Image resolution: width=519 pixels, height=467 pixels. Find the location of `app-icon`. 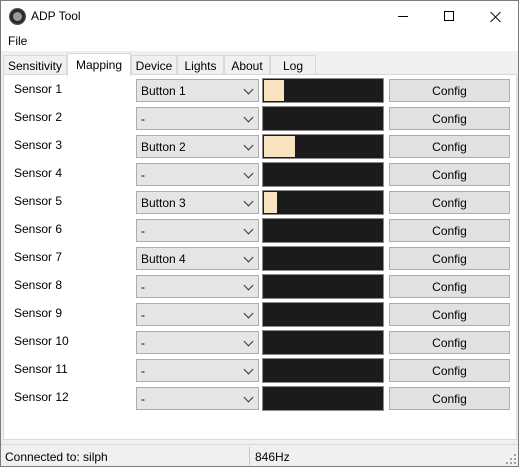

app-icon is located at coordinates (17, 16).